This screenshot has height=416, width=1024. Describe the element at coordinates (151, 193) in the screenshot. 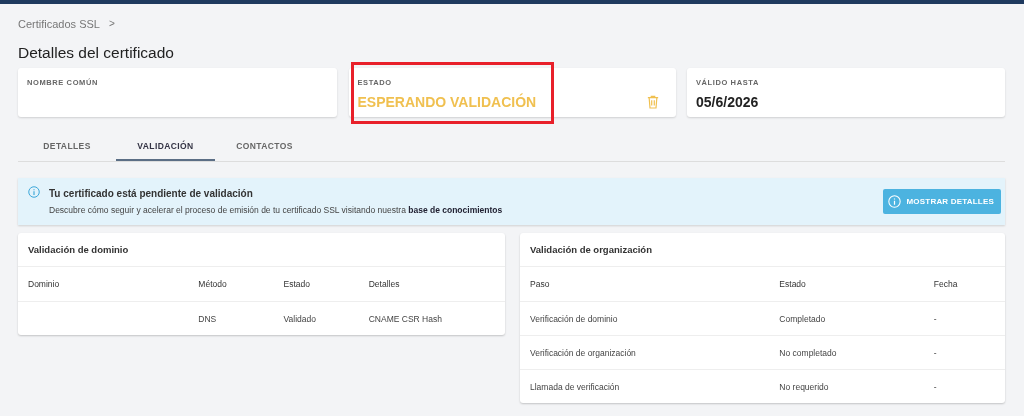

I see `banner-title: Tu certificado está pendiente de validación` at that location.